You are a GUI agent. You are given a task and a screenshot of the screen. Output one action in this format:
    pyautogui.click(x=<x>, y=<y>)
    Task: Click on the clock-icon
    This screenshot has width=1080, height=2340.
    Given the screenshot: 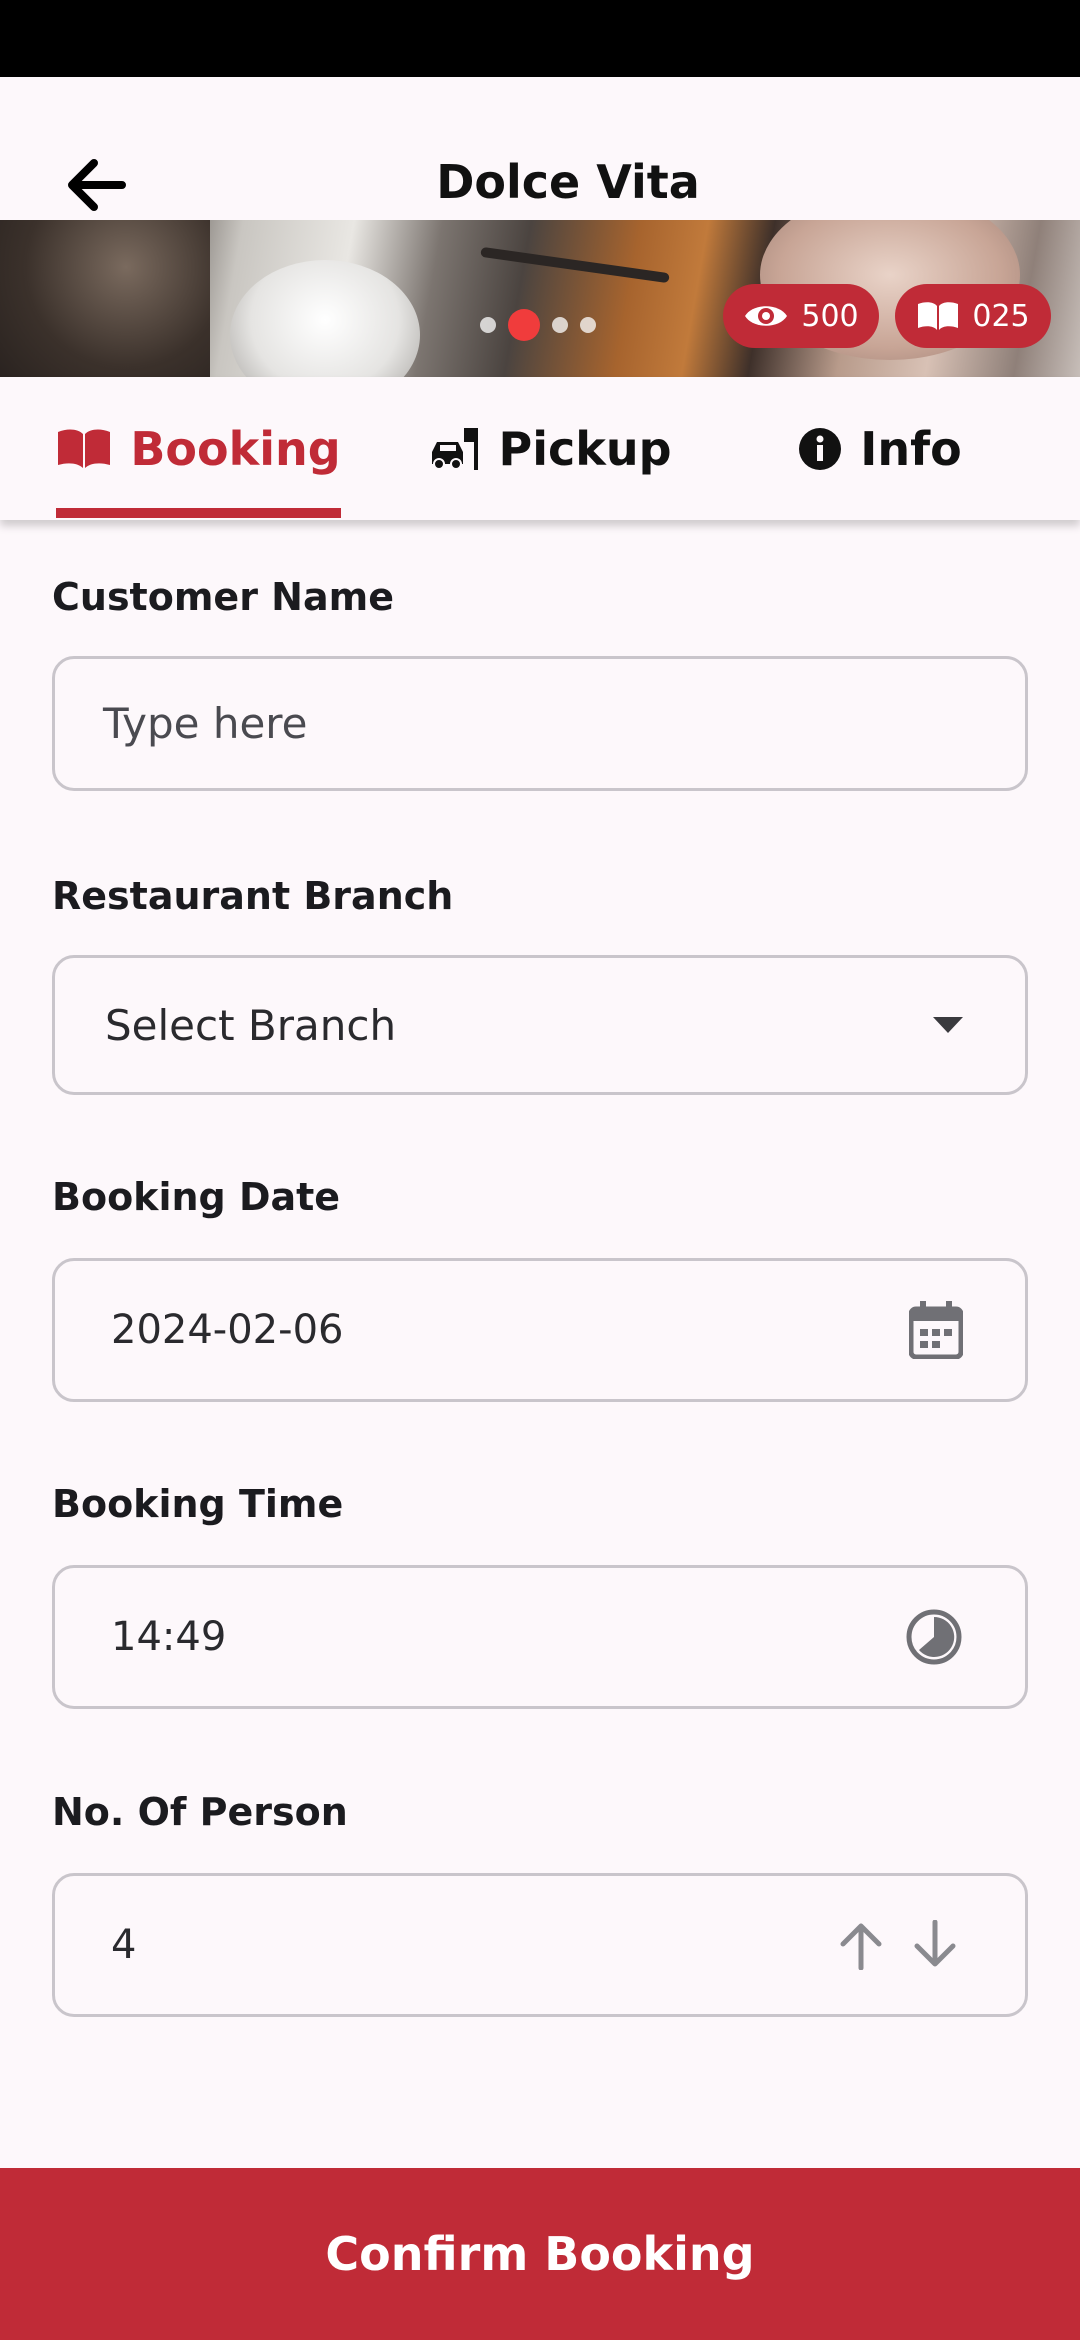 What is the action you would take?
    pyautogui.click(x=934, y=1637)
    